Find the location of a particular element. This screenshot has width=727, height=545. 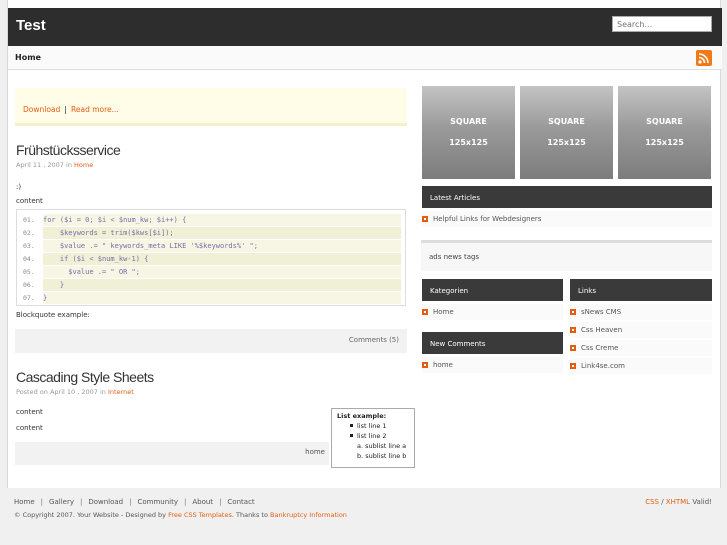

post-meta: April 11 , 2007 in Home is located at coordinates (54, 165).